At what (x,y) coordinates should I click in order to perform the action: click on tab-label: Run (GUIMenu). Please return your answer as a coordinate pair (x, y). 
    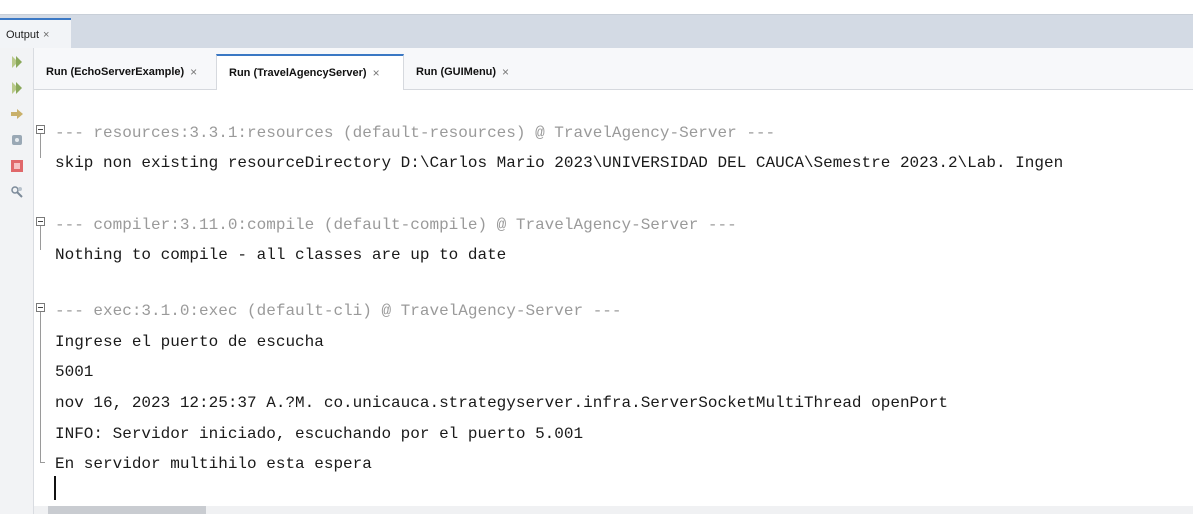
    Looking at the image, I should click on (456, 72).